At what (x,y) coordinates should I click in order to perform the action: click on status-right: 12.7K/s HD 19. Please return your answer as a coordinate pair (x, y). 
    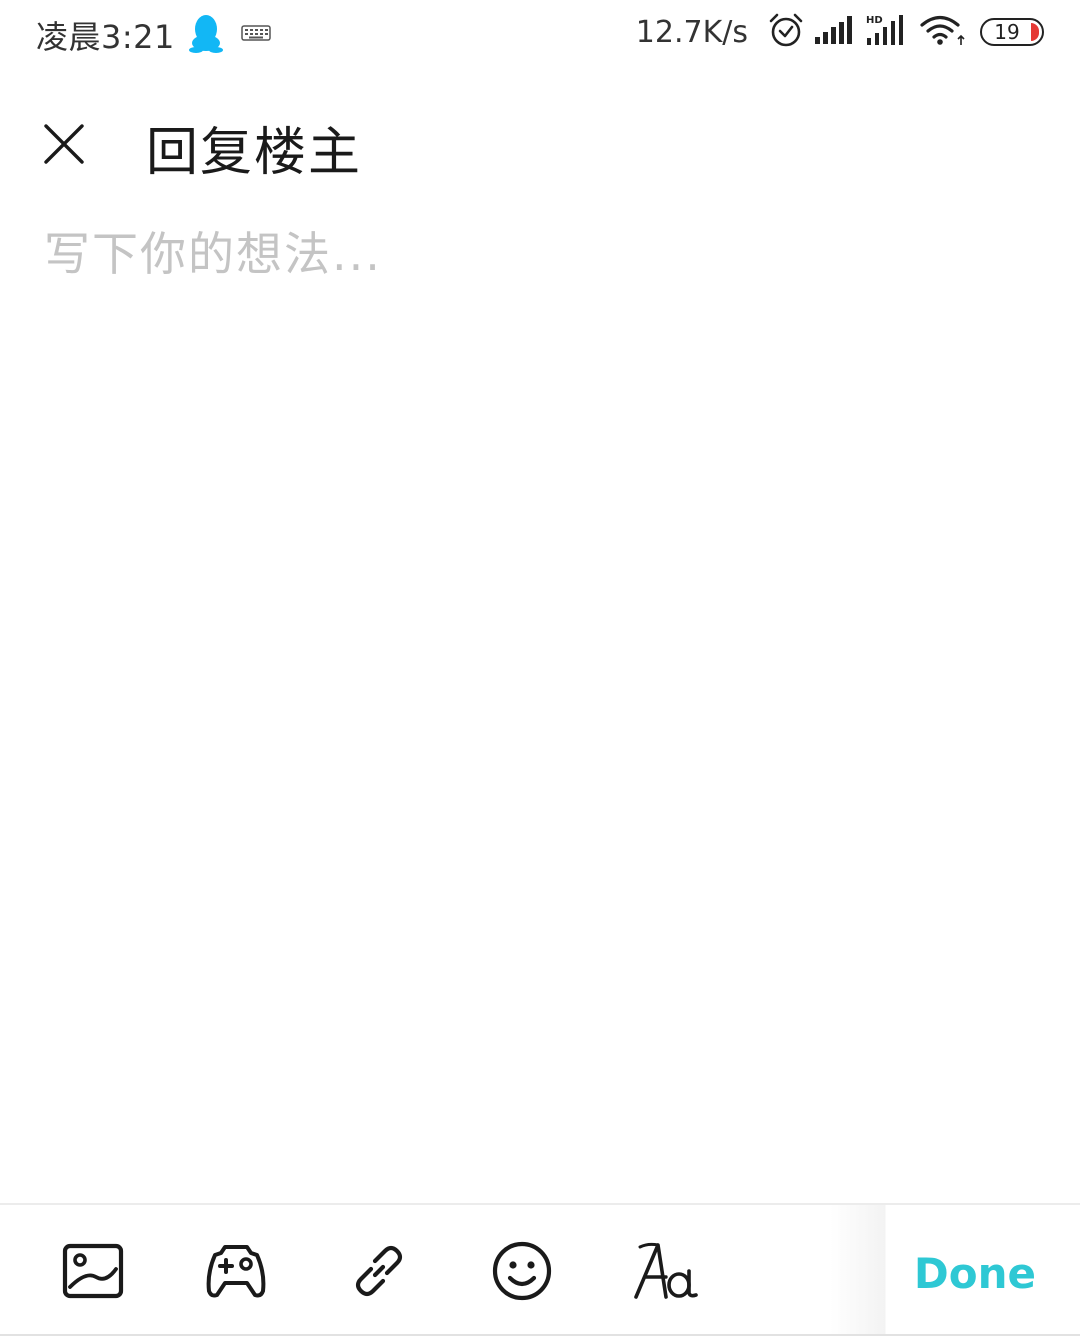
    Looking at the image, I should click on (840, 32).